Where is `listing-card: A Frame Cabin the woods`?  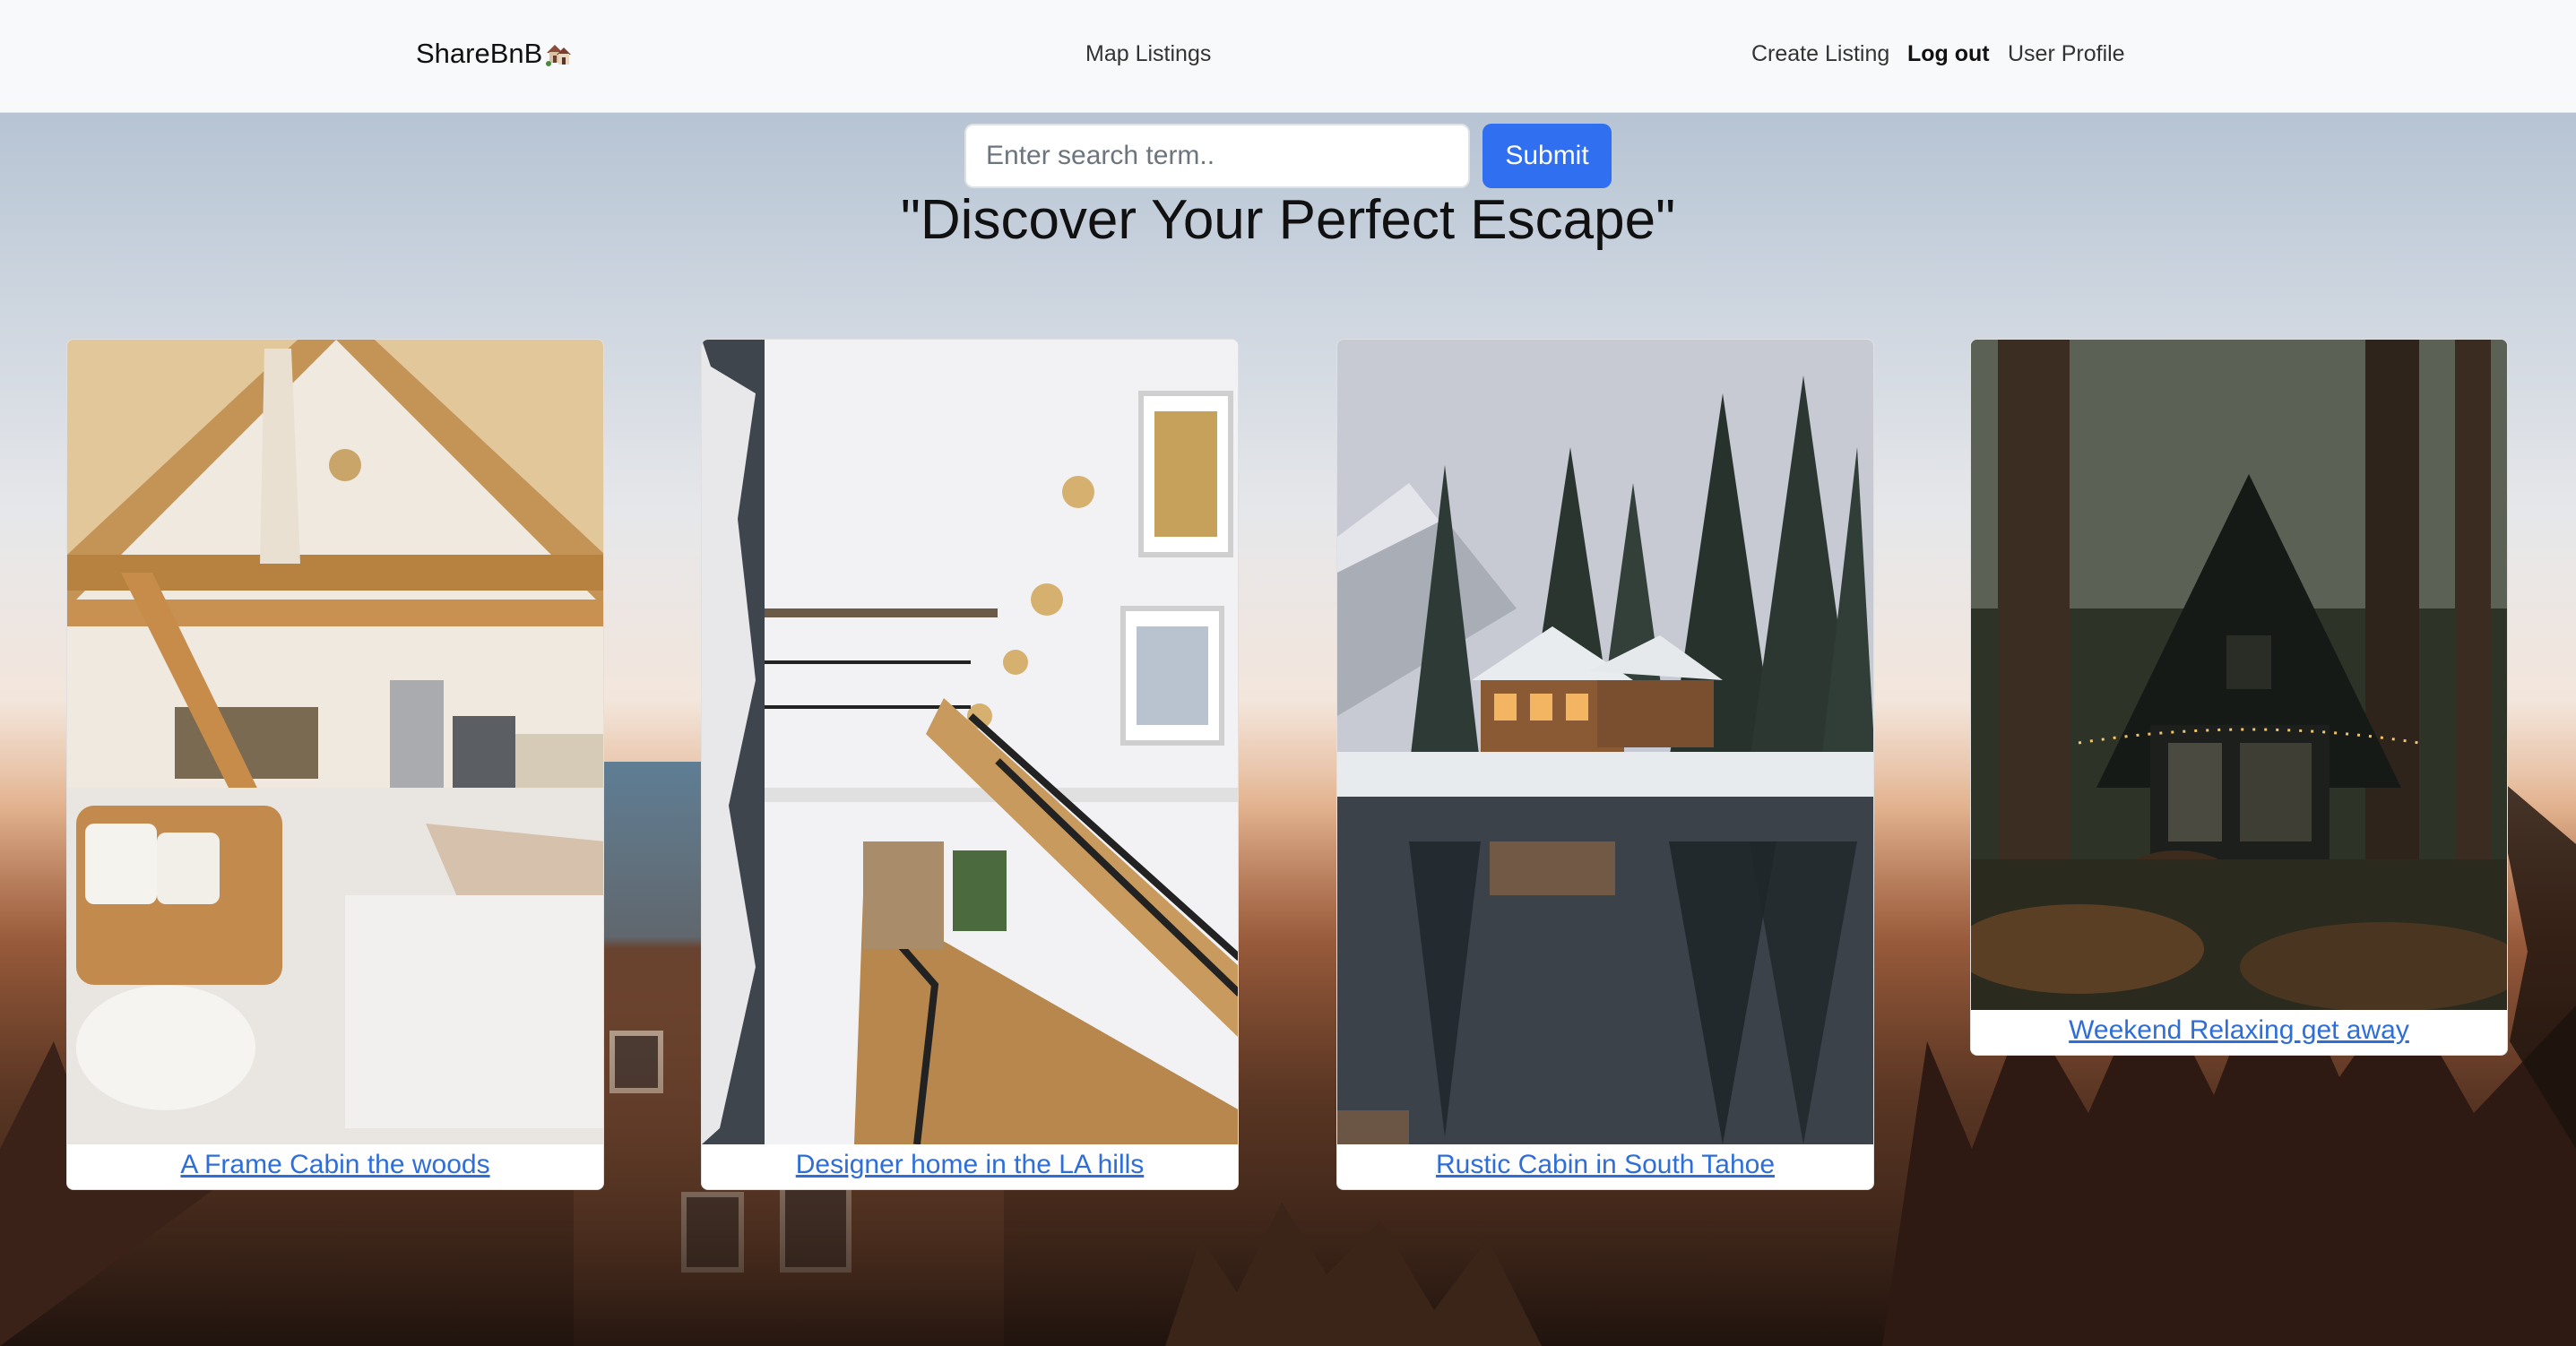 listing-card: A Frame Cabin the woods is located at coordinates (335, 765).